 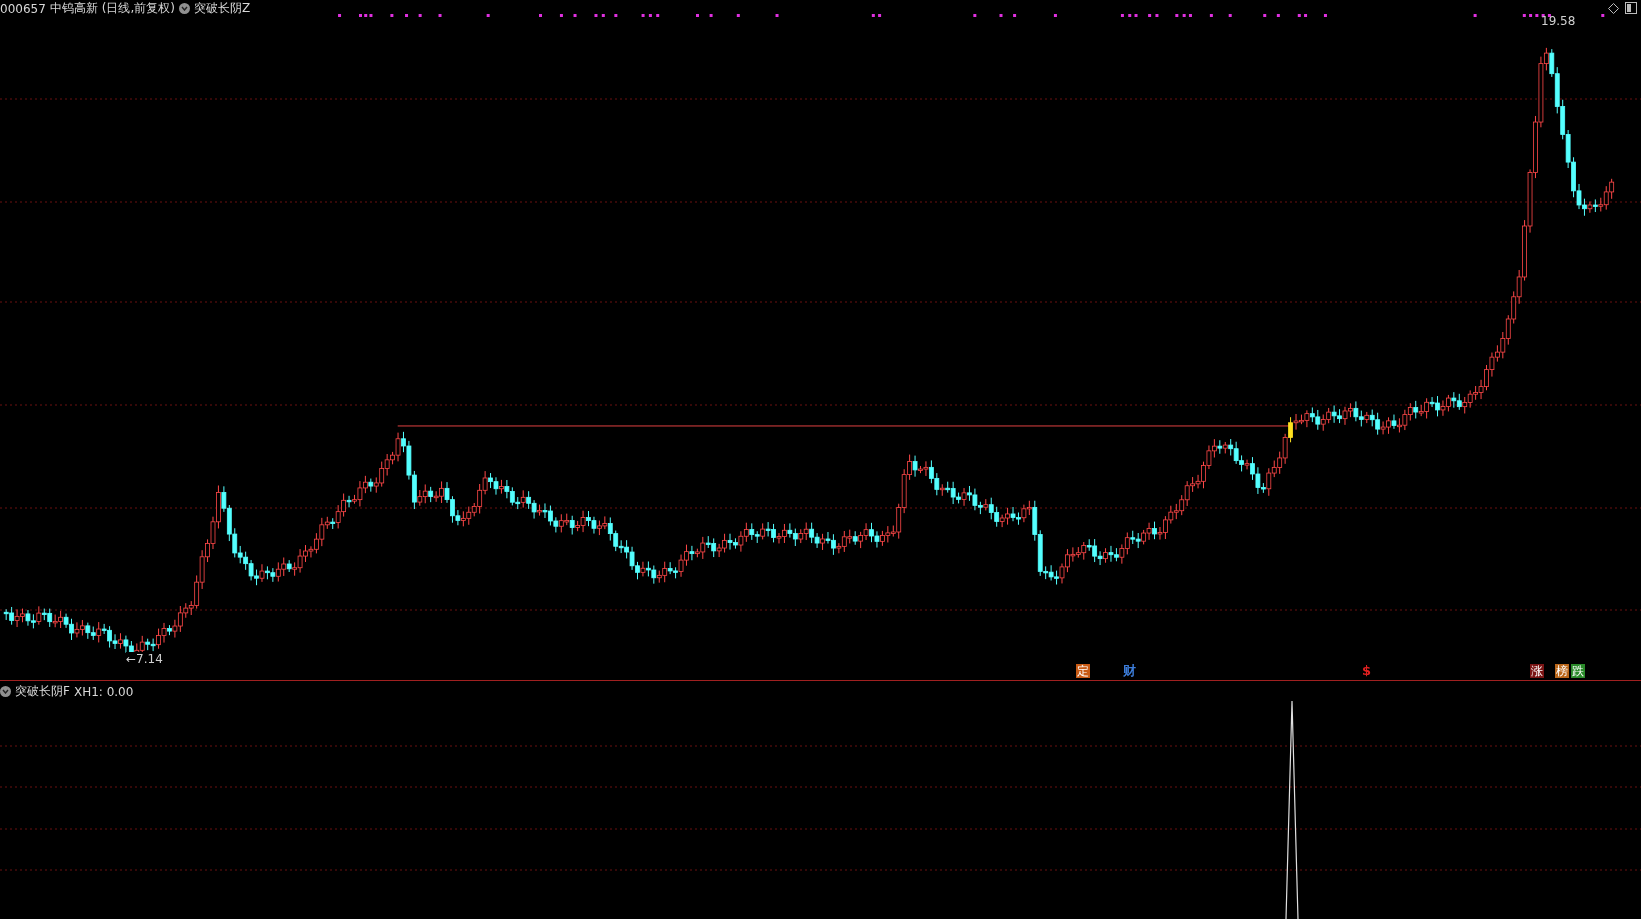 I want to click on event-marker: 财, so click(x=1129, y=671).